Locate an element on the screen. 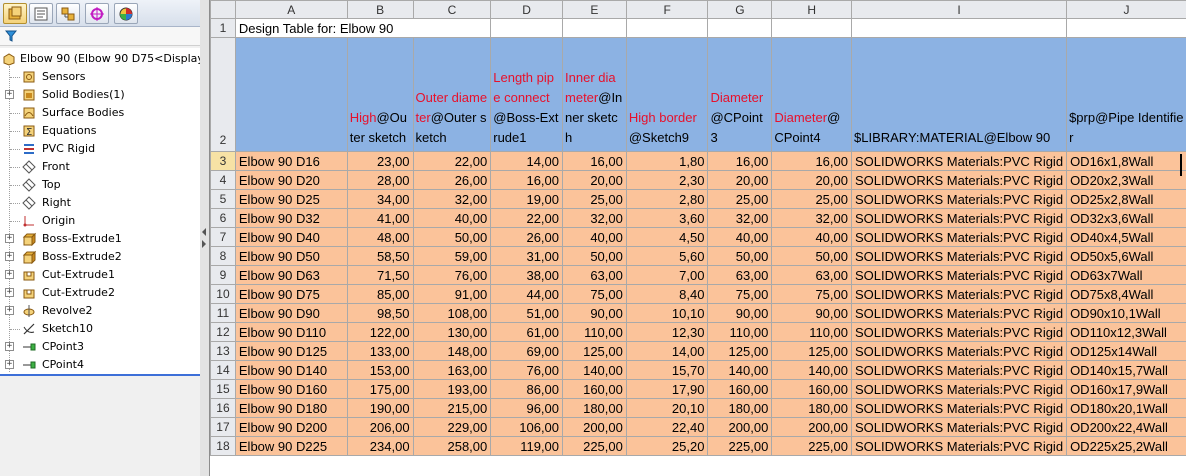  parameter-header-cell: Inner diameter@Inner sketch is located at coordinates (594, 94).